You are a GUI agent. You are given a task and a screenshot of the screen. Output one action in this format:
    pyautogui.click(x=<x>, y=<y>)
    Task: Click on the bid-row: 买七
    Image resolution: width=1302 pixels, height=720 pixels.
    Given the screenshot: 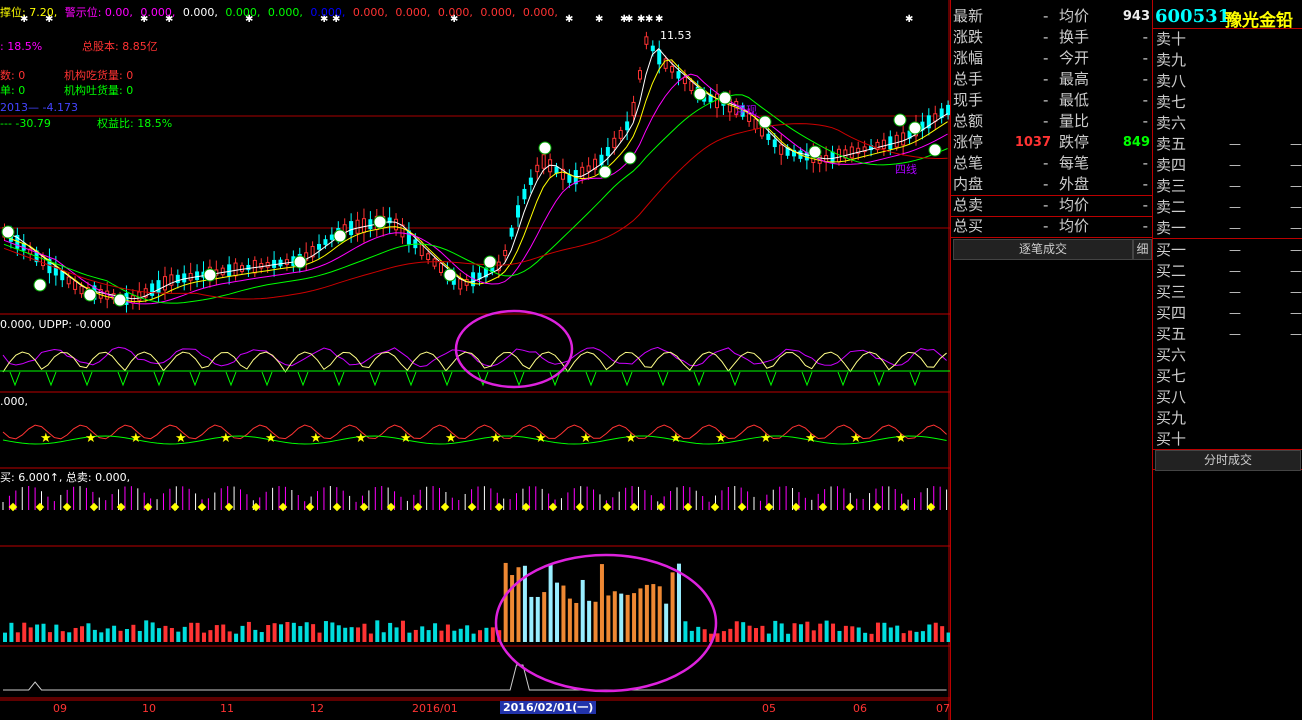 What is the action you would take?
    pyautogui.click(x=1227, y=376)
    